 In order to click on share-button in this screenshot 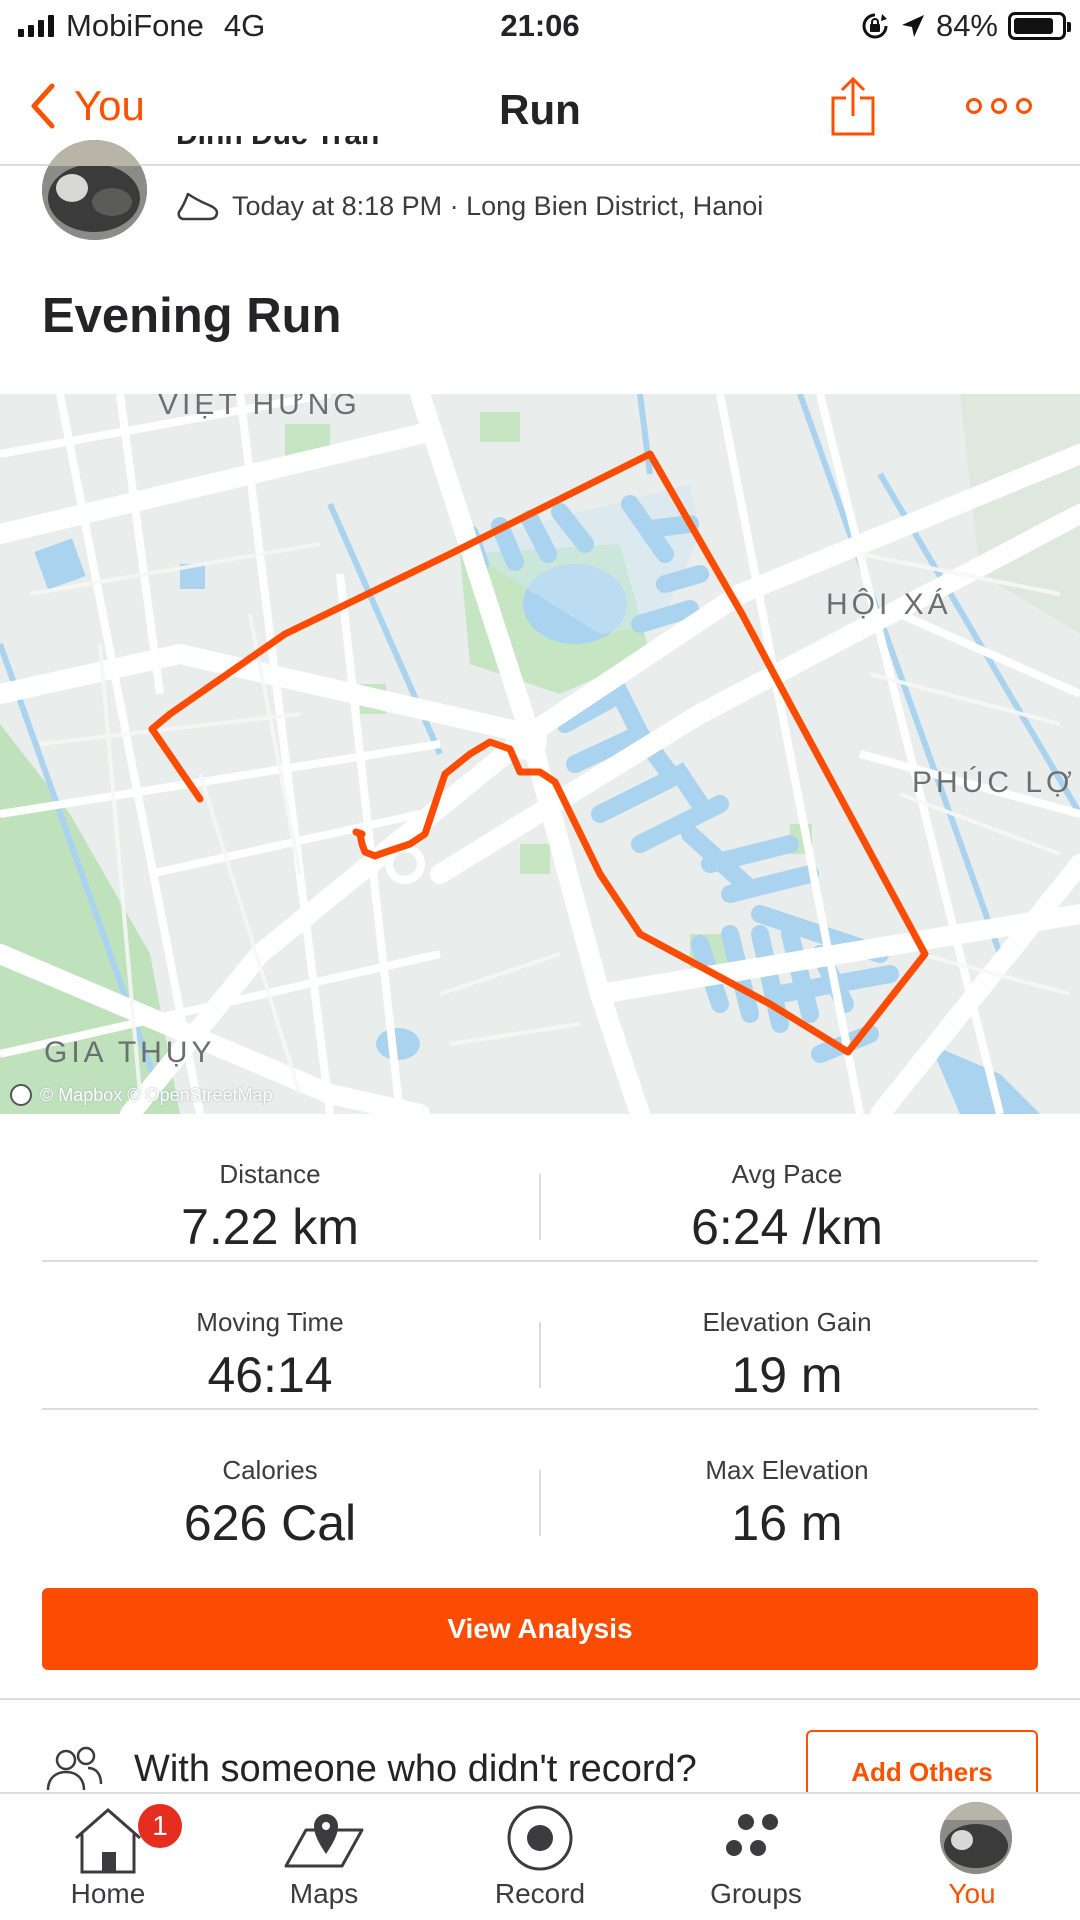, I will do `click(853, 109)`.